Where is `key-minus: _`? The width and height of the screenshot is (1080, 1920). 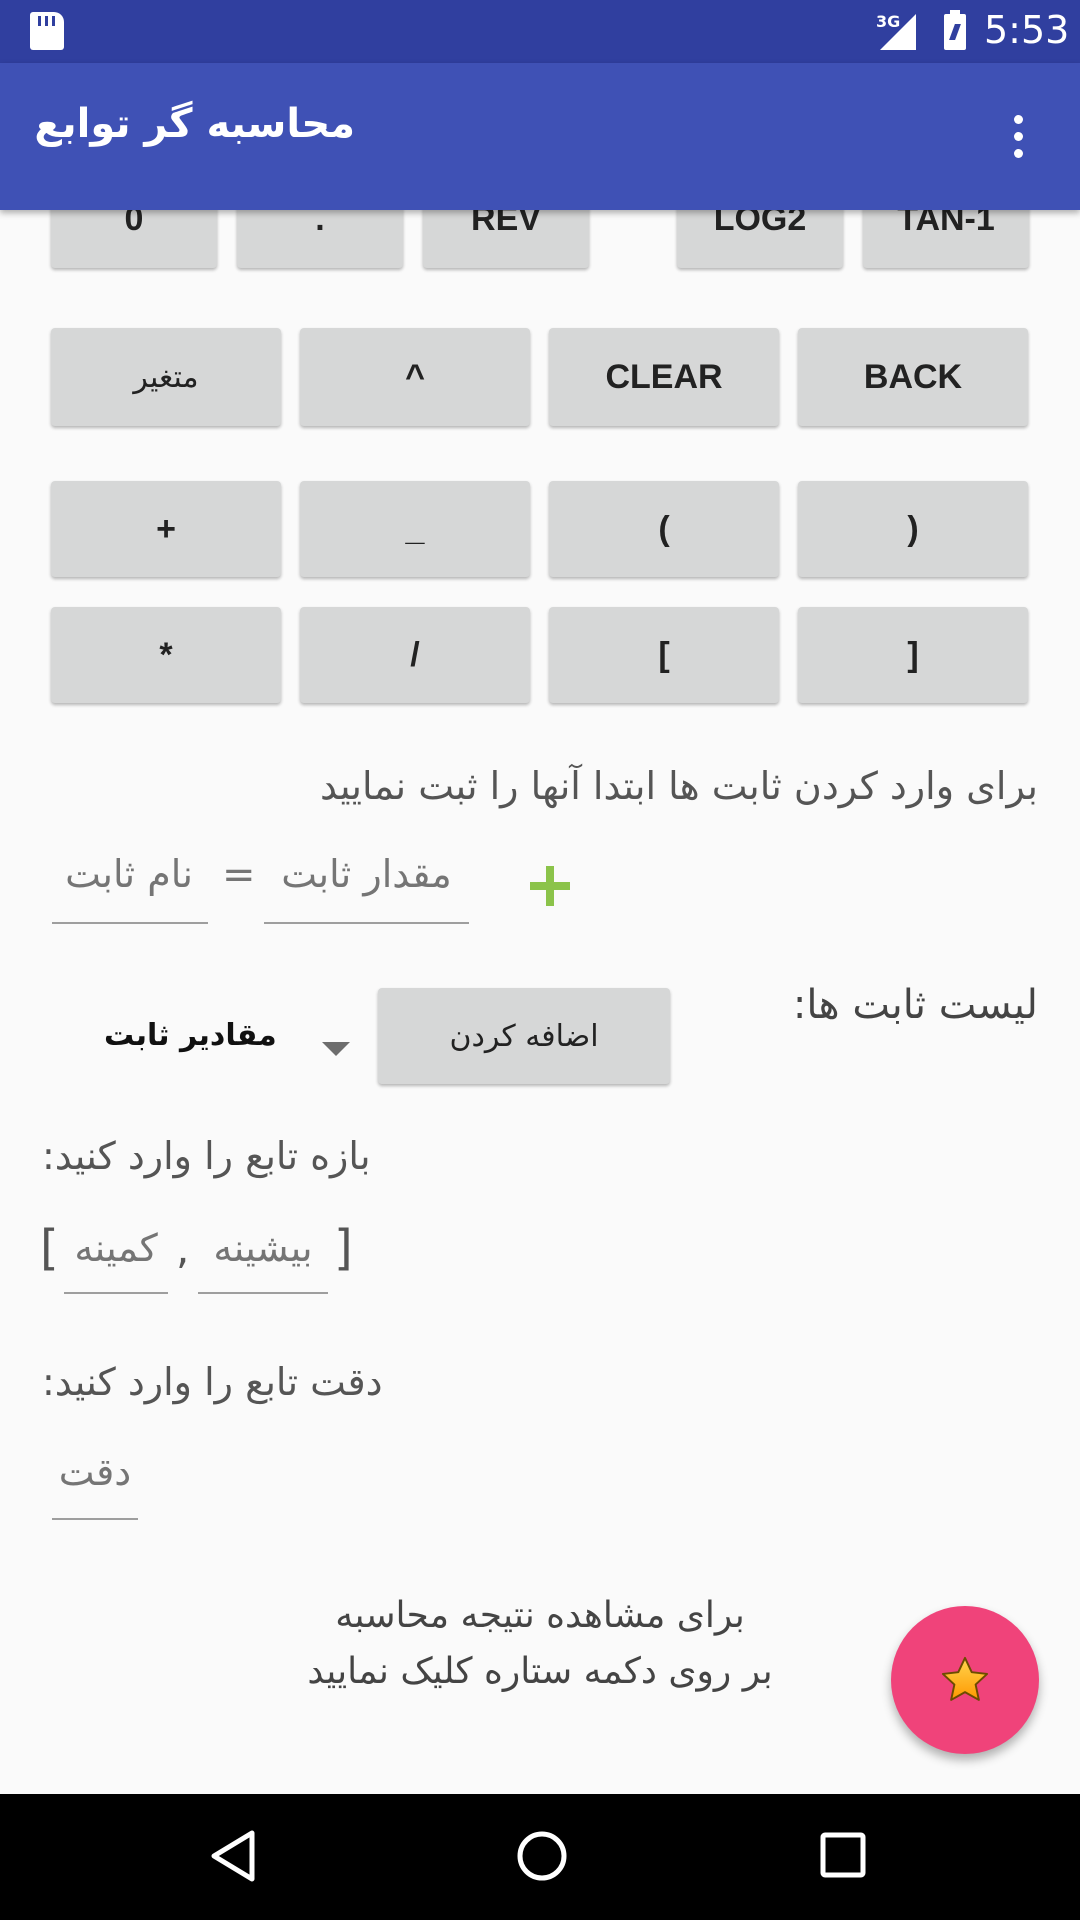 key-minus: _ is located at coordinates (415, 529).